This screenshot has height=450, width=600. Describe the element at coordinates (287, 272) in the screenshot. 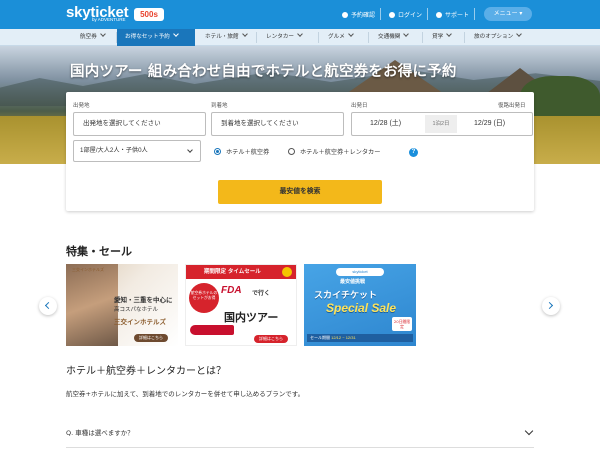

I see `clock-icon` at that location.